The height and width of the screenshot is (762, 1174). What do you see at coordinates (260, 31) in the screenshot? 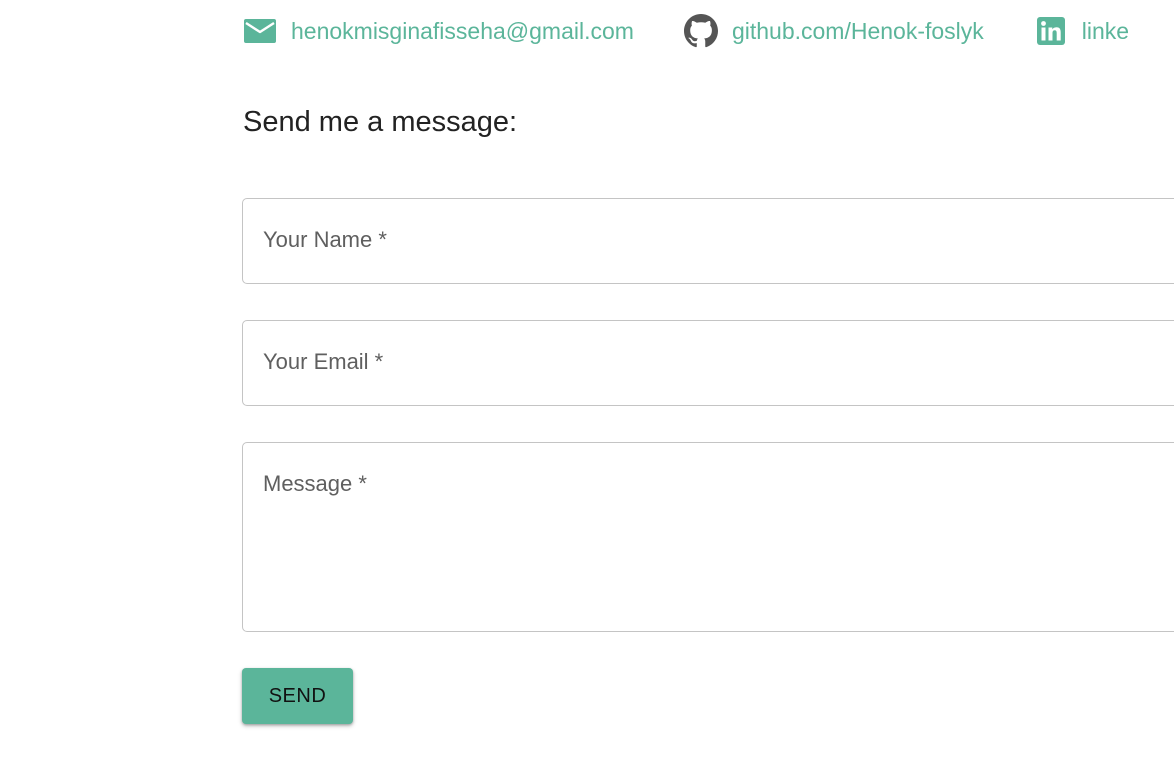
I see `mail-icon` at bounding box center [260, 31].